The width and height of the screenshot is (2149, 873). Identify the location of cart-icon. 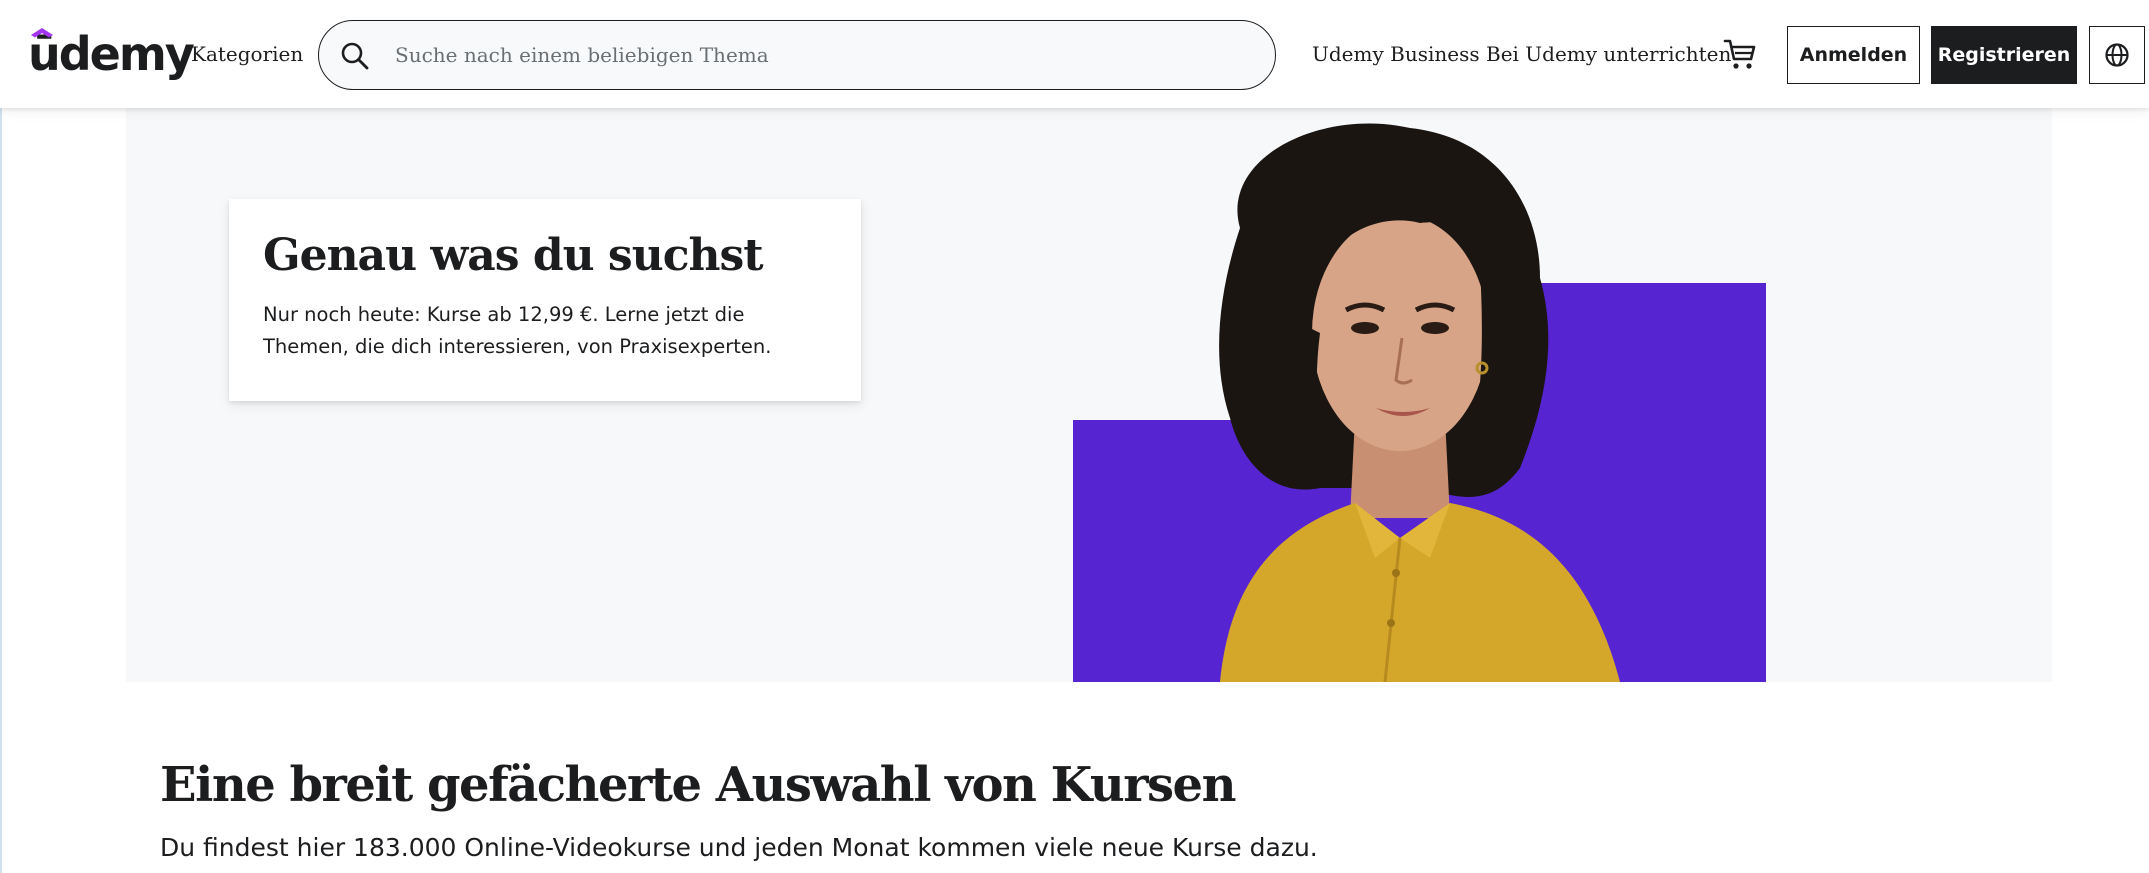
(1740, 54).